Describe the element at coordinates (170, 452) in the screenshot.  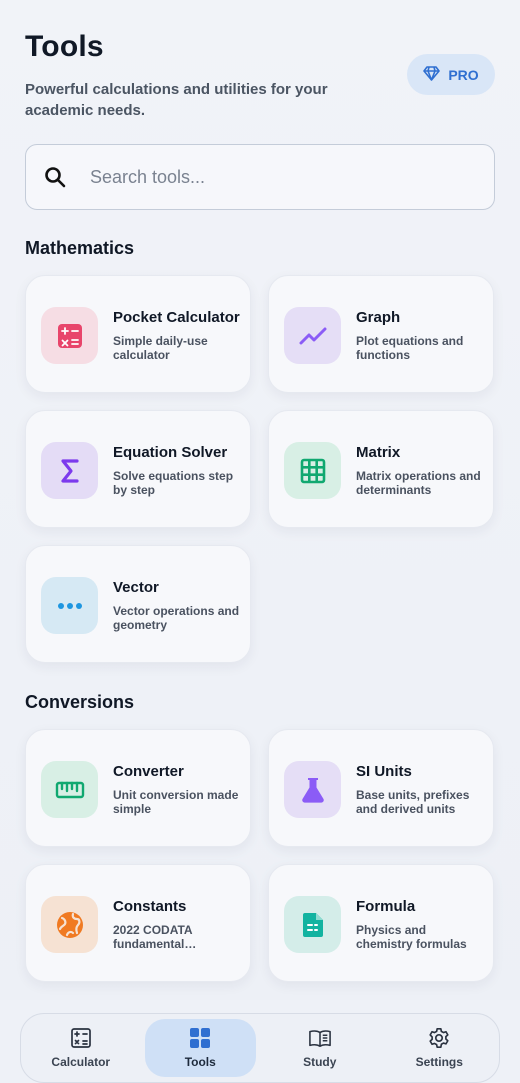
I see `tool-title: Equation Solver` at that location.